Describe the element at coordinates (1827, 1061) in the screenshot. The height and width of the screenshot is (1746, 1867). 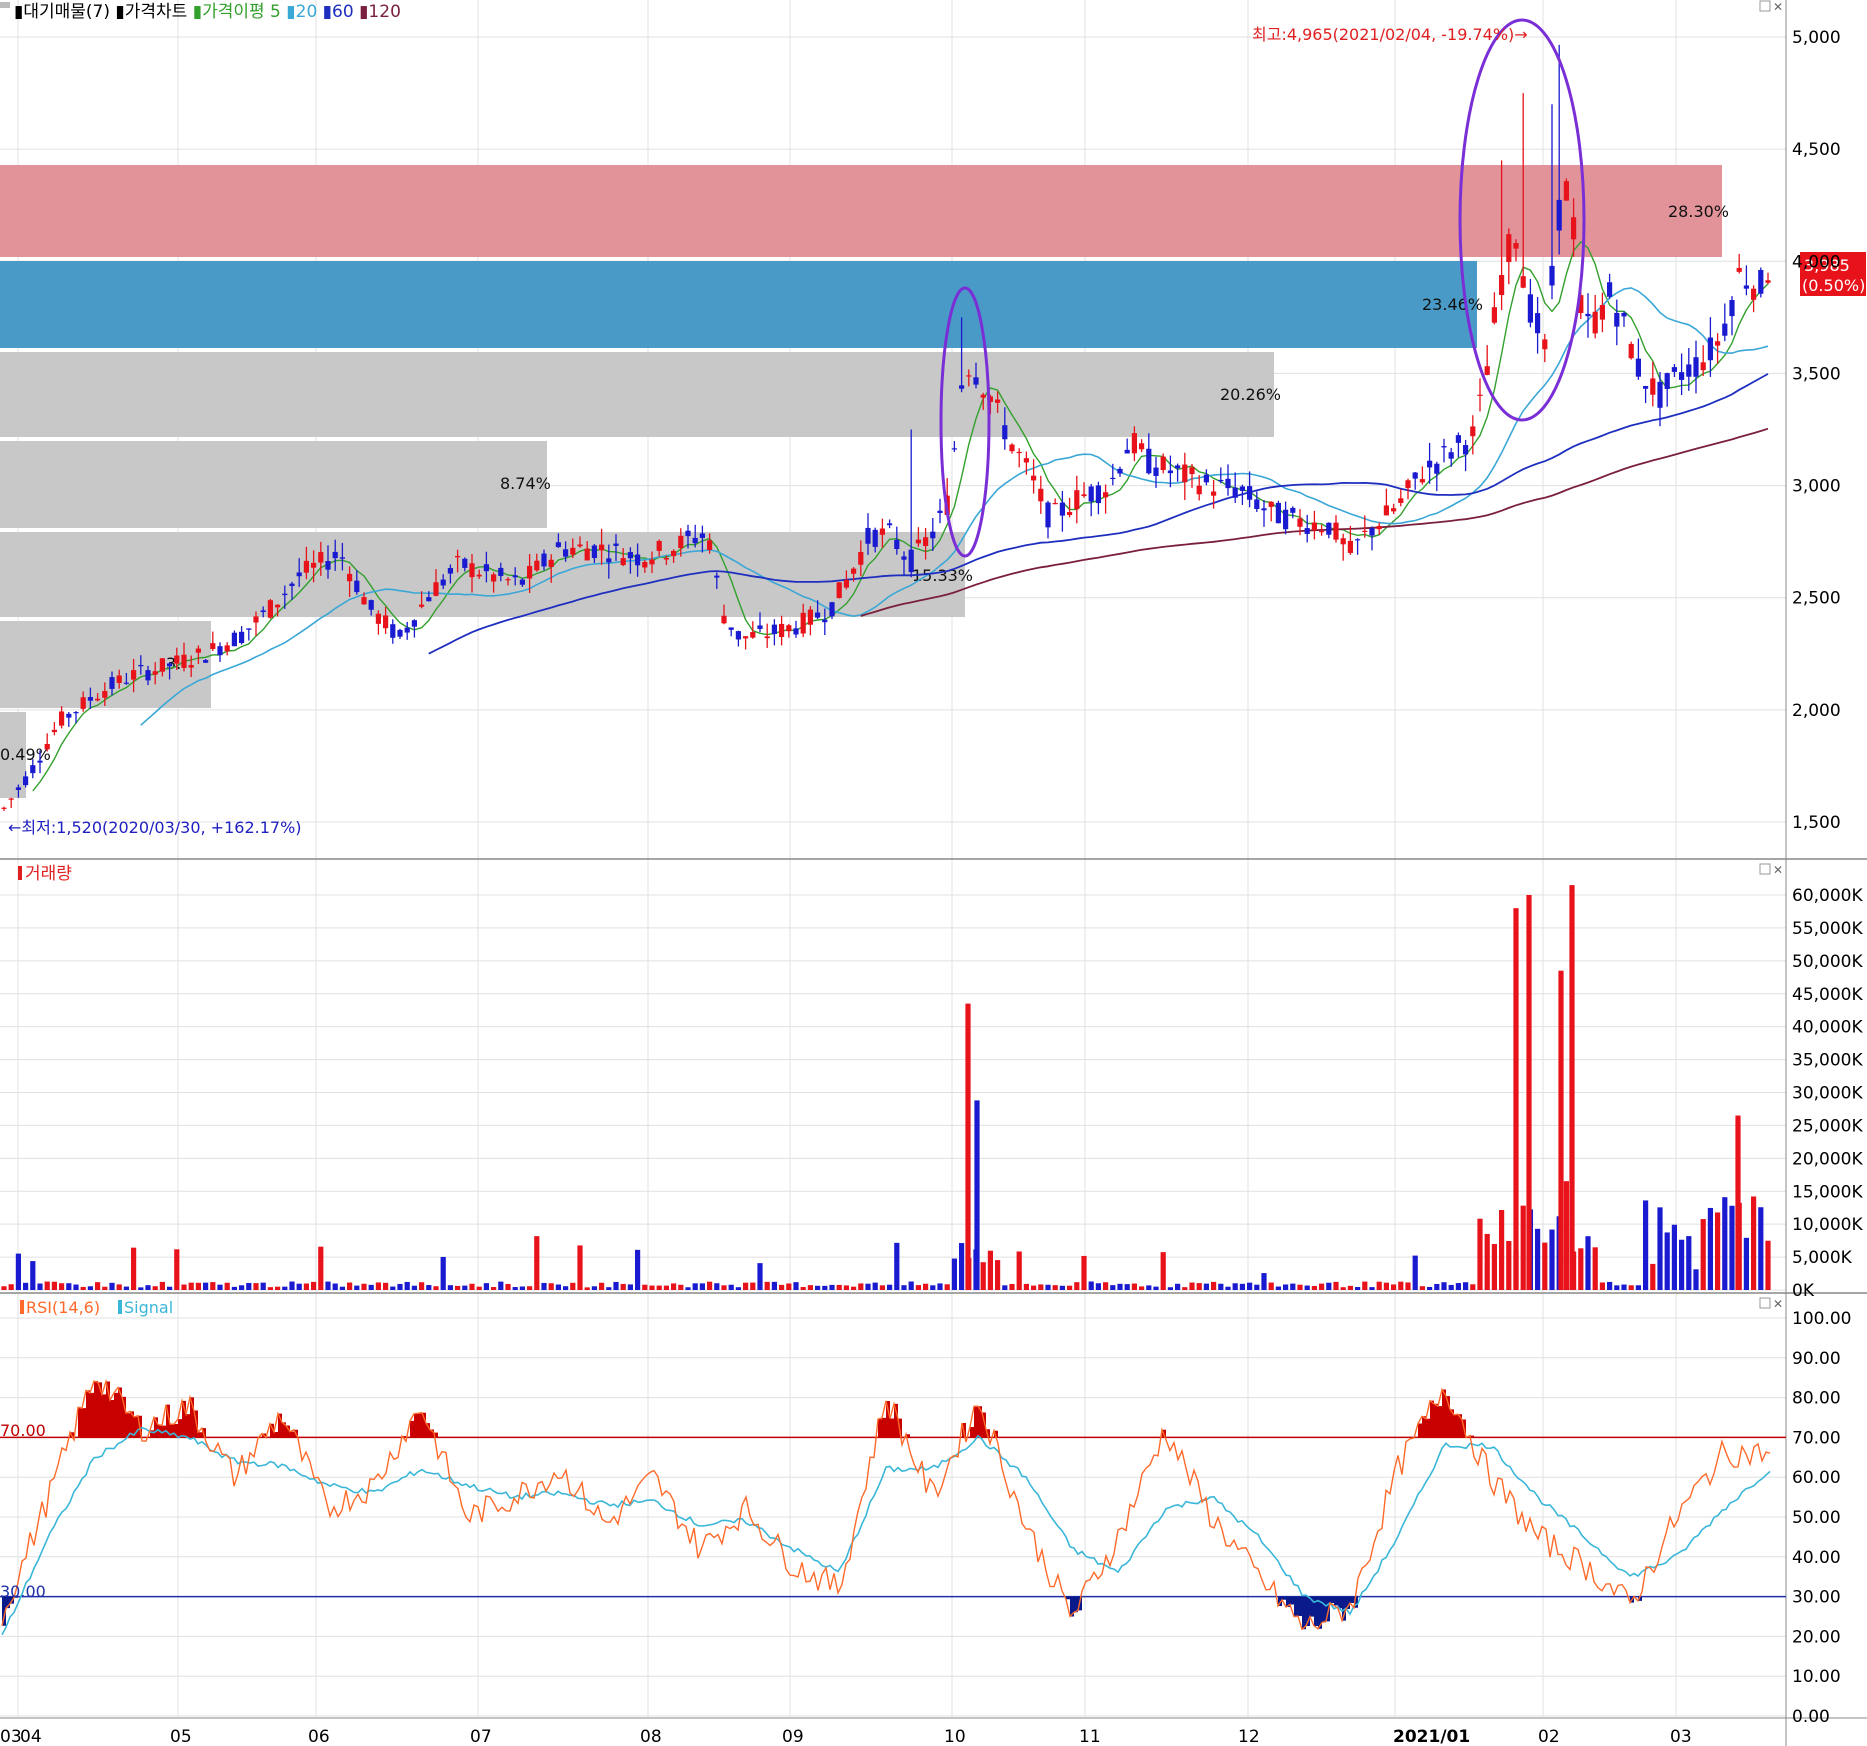
I see `volume-tick-label: 35,000K` at that location.